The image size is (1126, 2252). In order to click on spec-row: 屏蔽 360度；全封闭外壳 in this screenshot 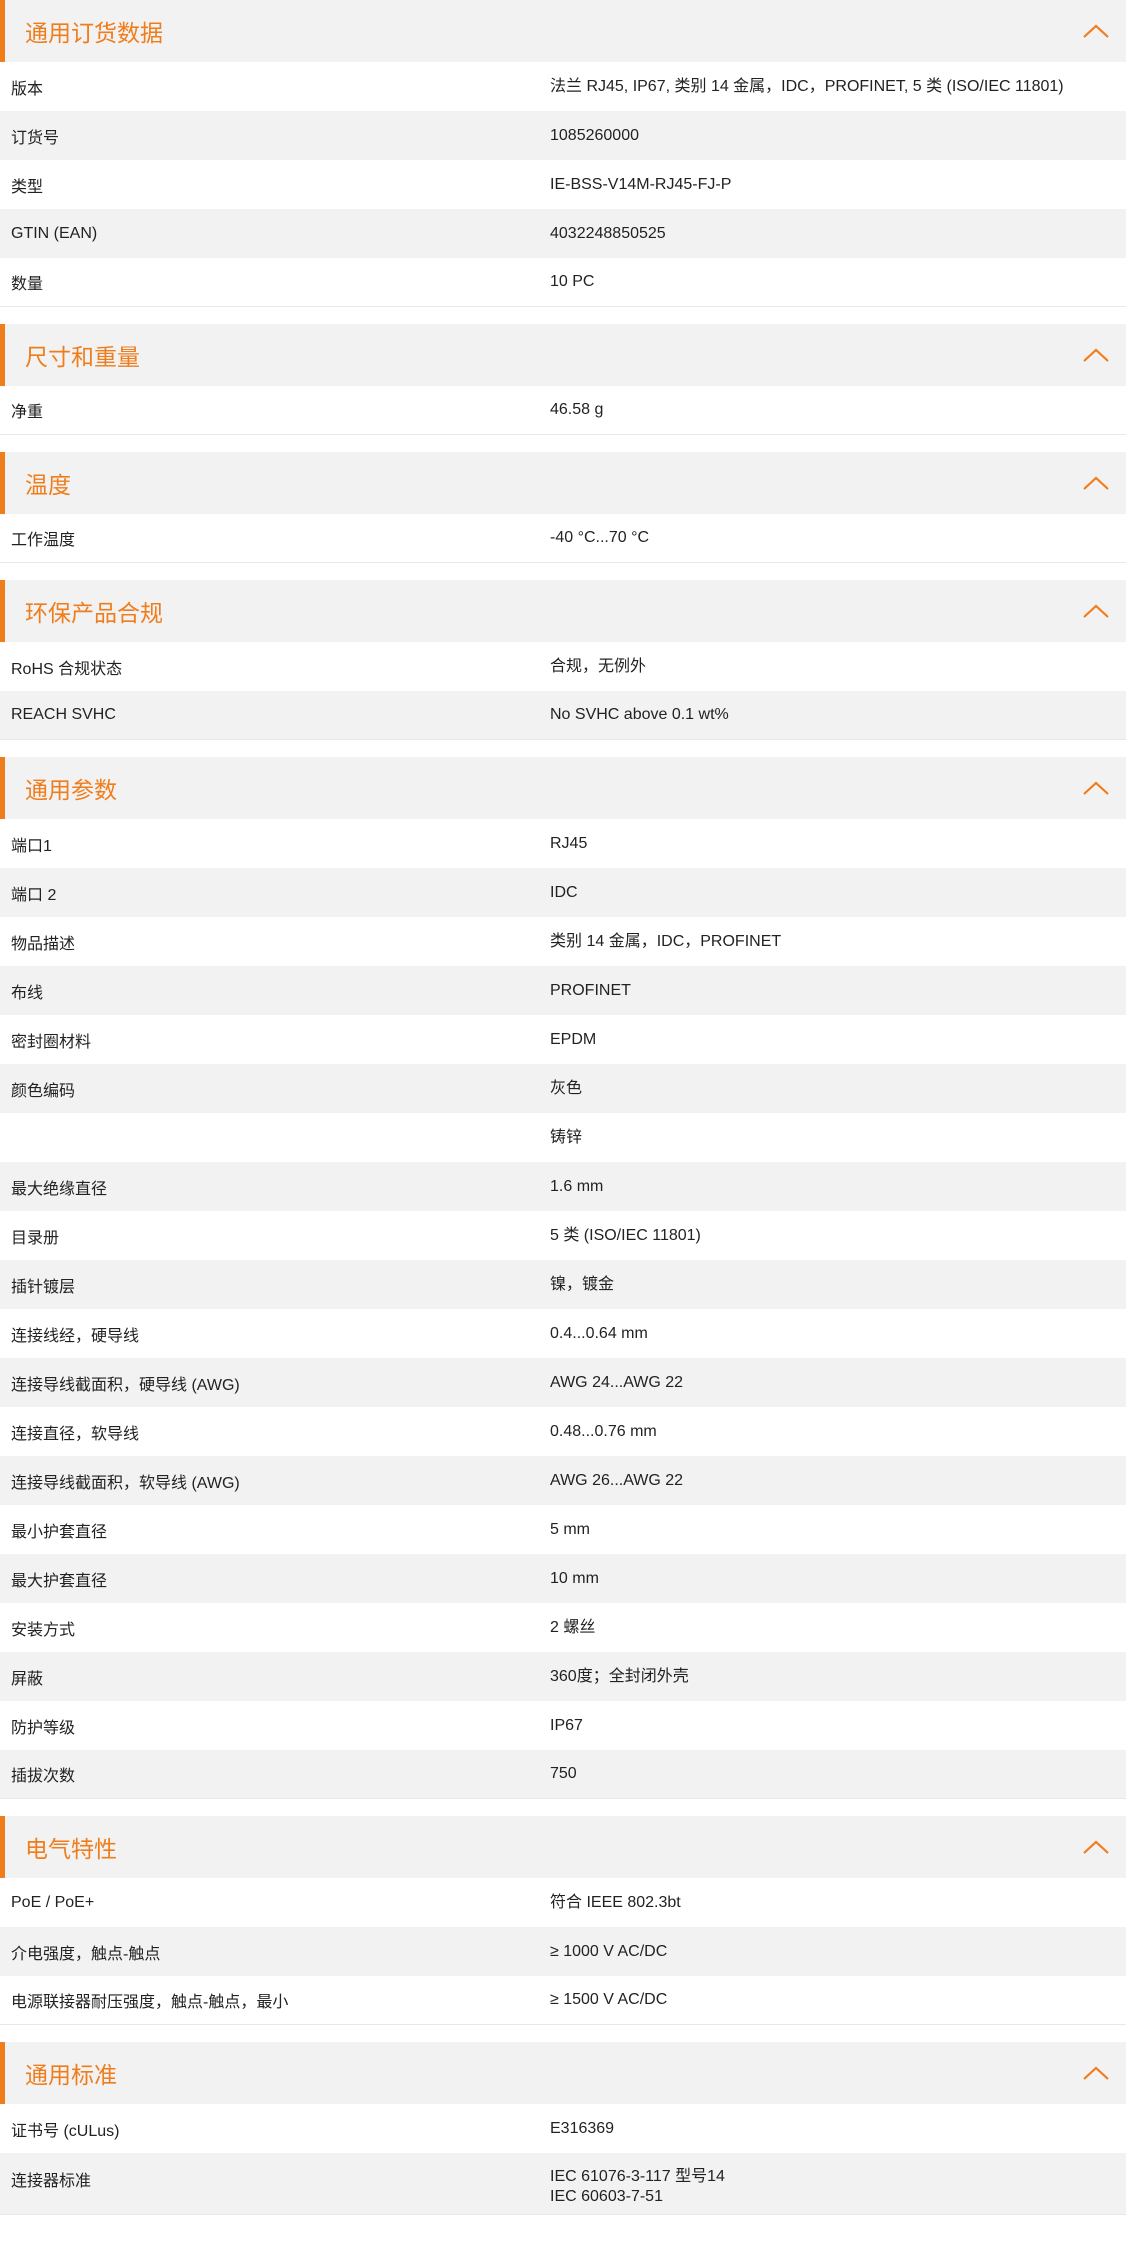, I will do `click(563, 1676)`.